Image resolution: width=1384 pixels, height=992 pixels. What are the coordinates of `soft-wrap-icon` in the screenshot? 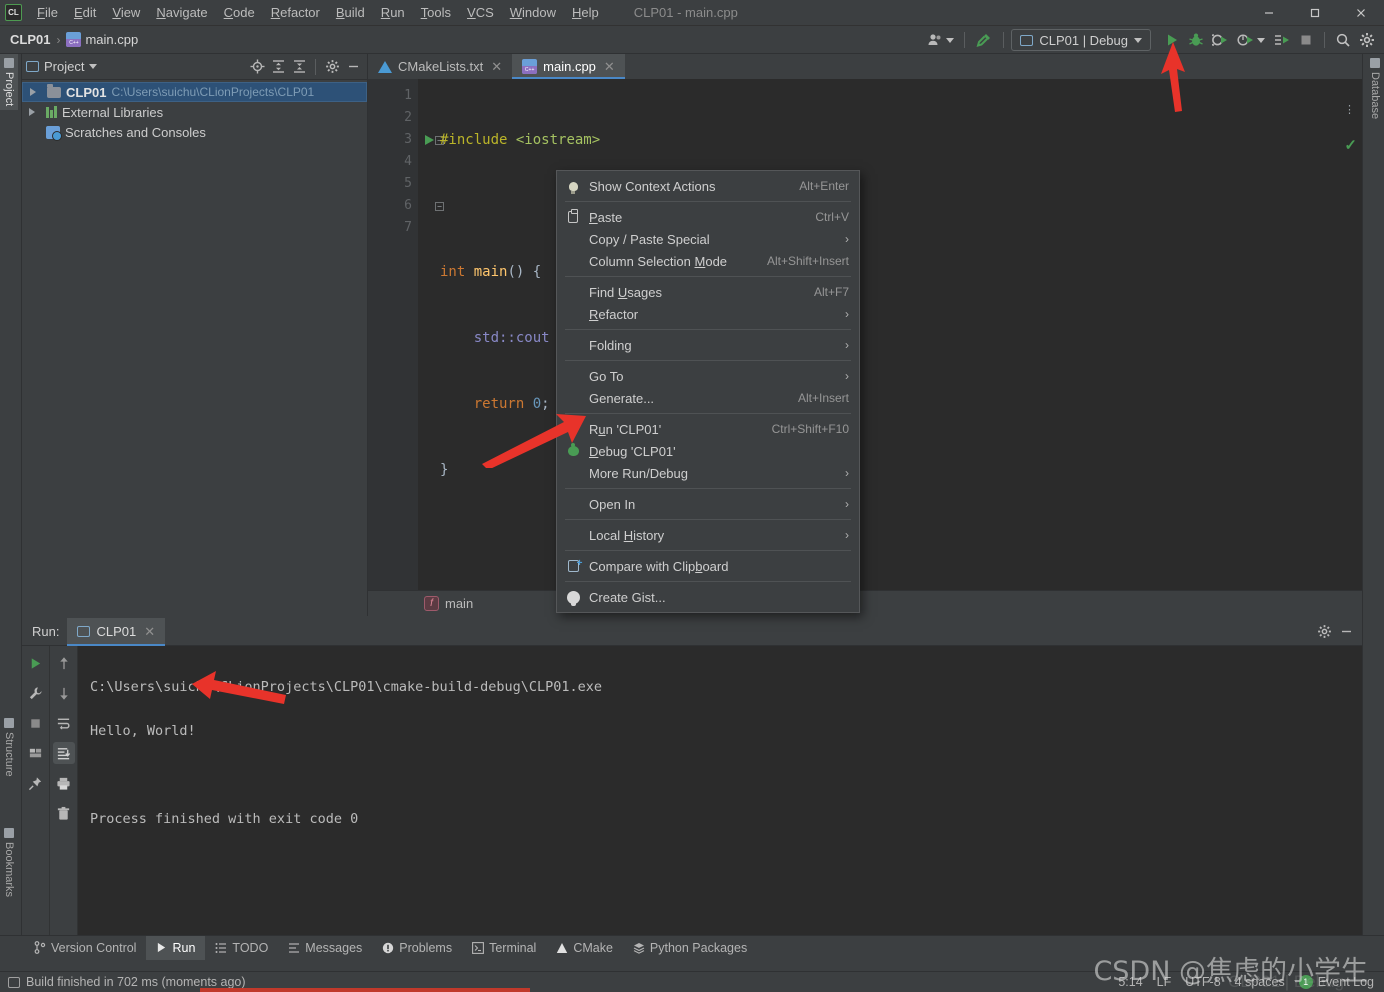 It's located at (64, 723).